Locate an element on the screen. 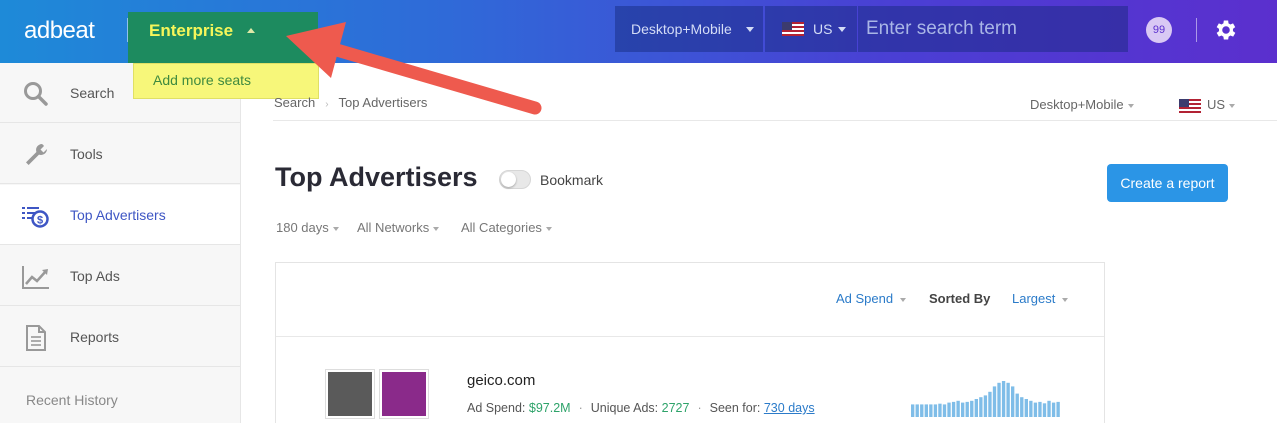 The image size is (1277, 423). advertiser-domain: geico.com is located at coordinates (501, 380).